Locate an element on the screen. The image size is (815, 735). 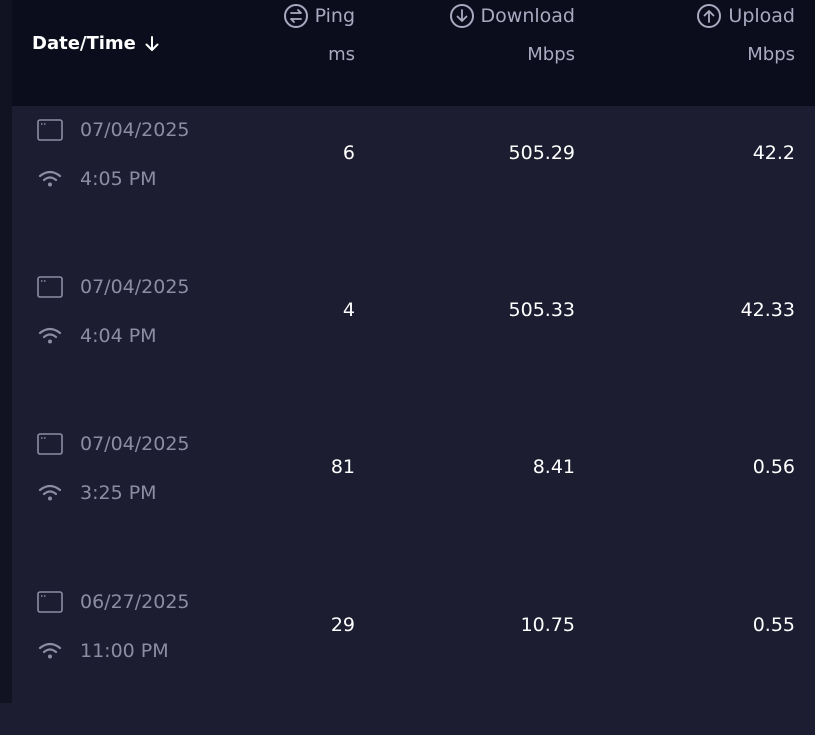
ping-header: Ping is located at coordinates (319, 16).